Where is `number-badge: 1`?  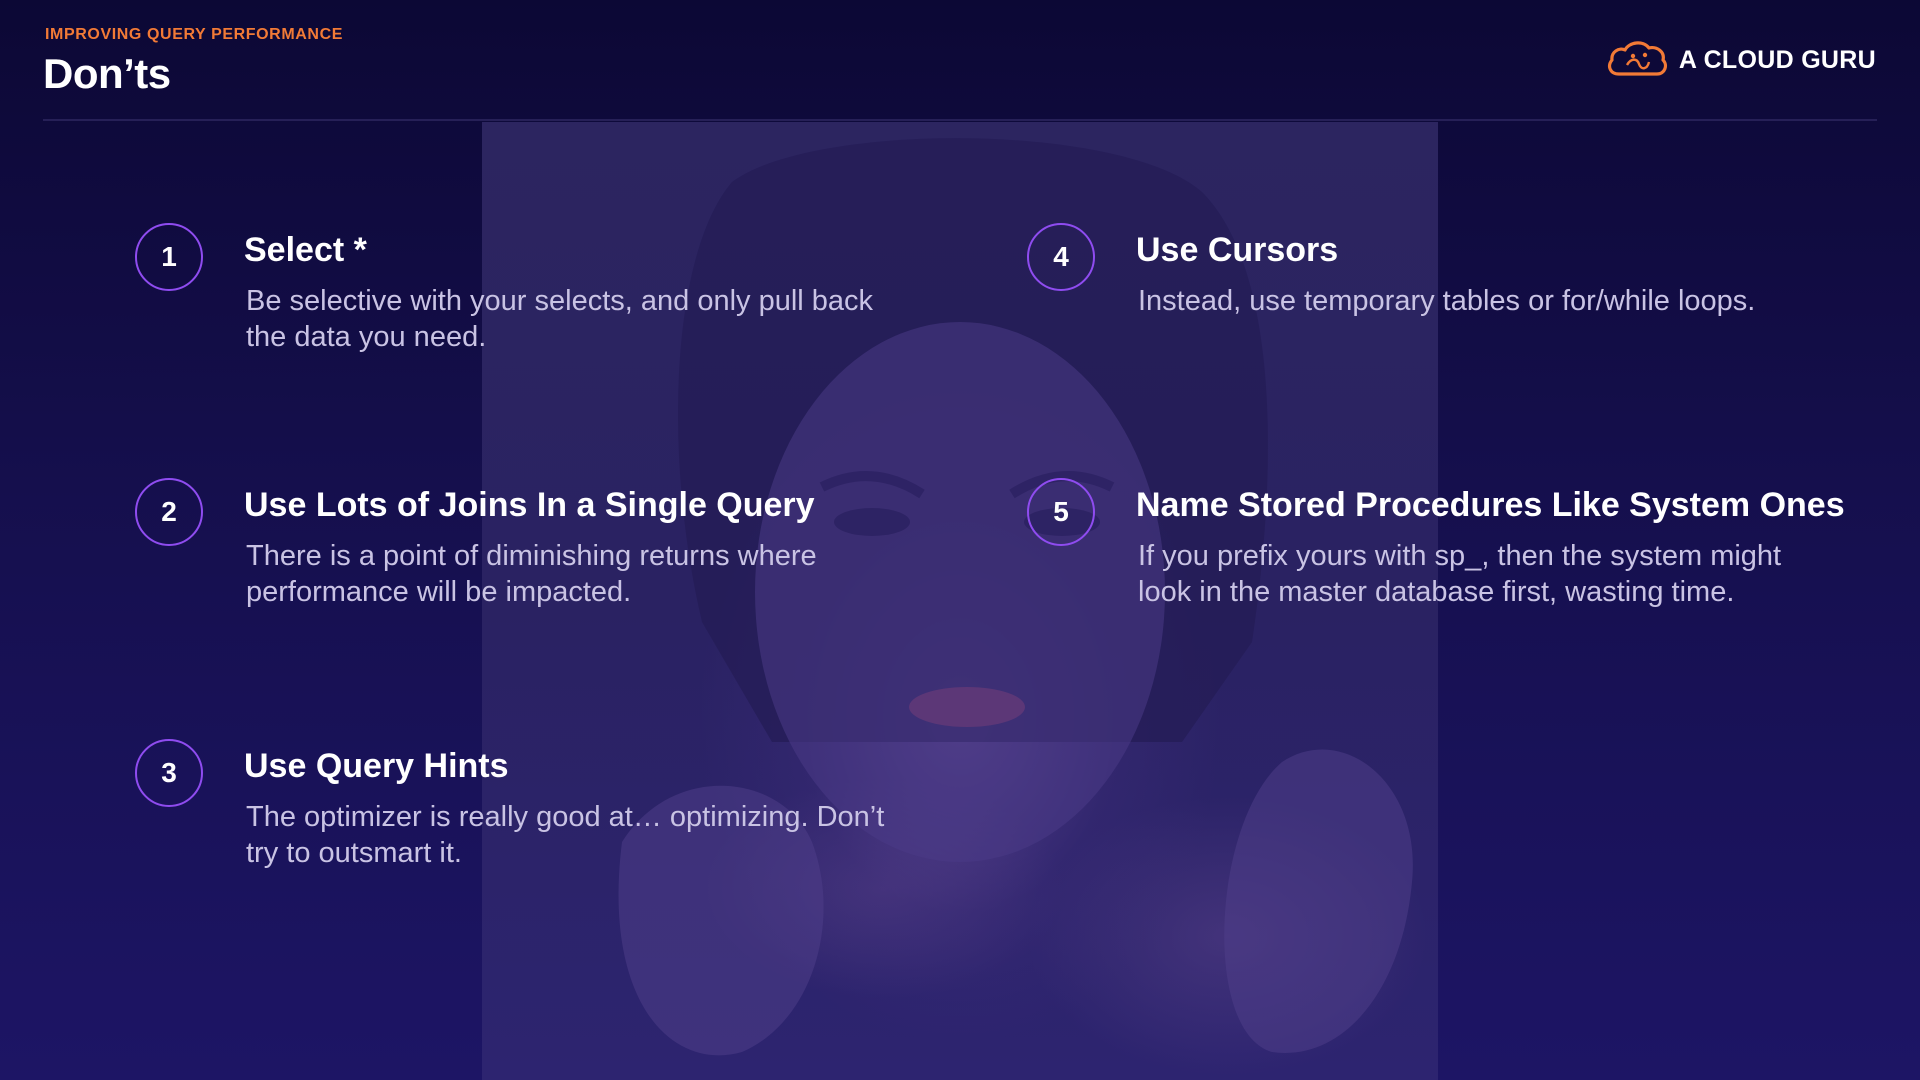 number-badge: 1 is located at coordinates (169, 257).